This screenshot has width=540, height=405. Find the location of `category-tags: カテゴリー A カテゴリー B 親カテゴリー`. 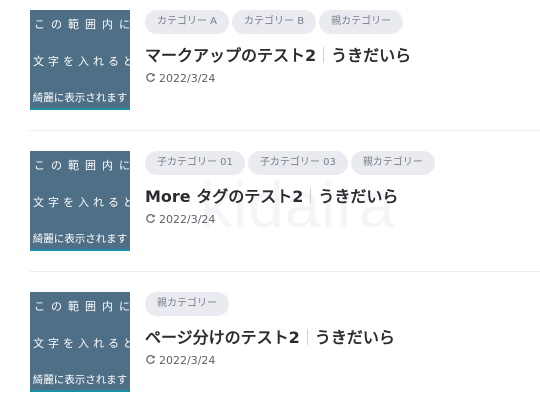

category-tags: カテゴリー A カテゴリー B 親カテゴリー is located at coordinates (275, 22).